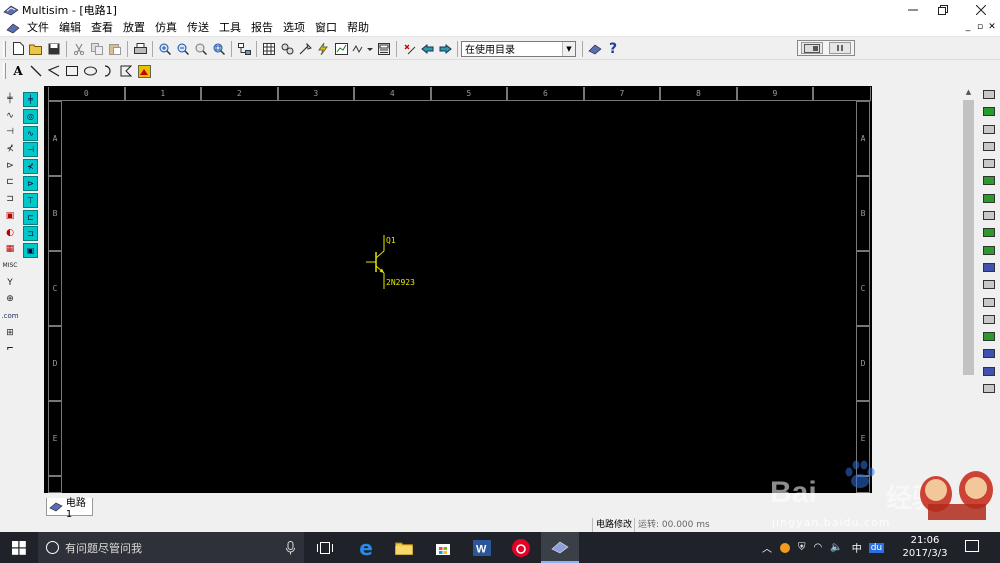  I want to click on menu-file: 文件, so click(38, 28).